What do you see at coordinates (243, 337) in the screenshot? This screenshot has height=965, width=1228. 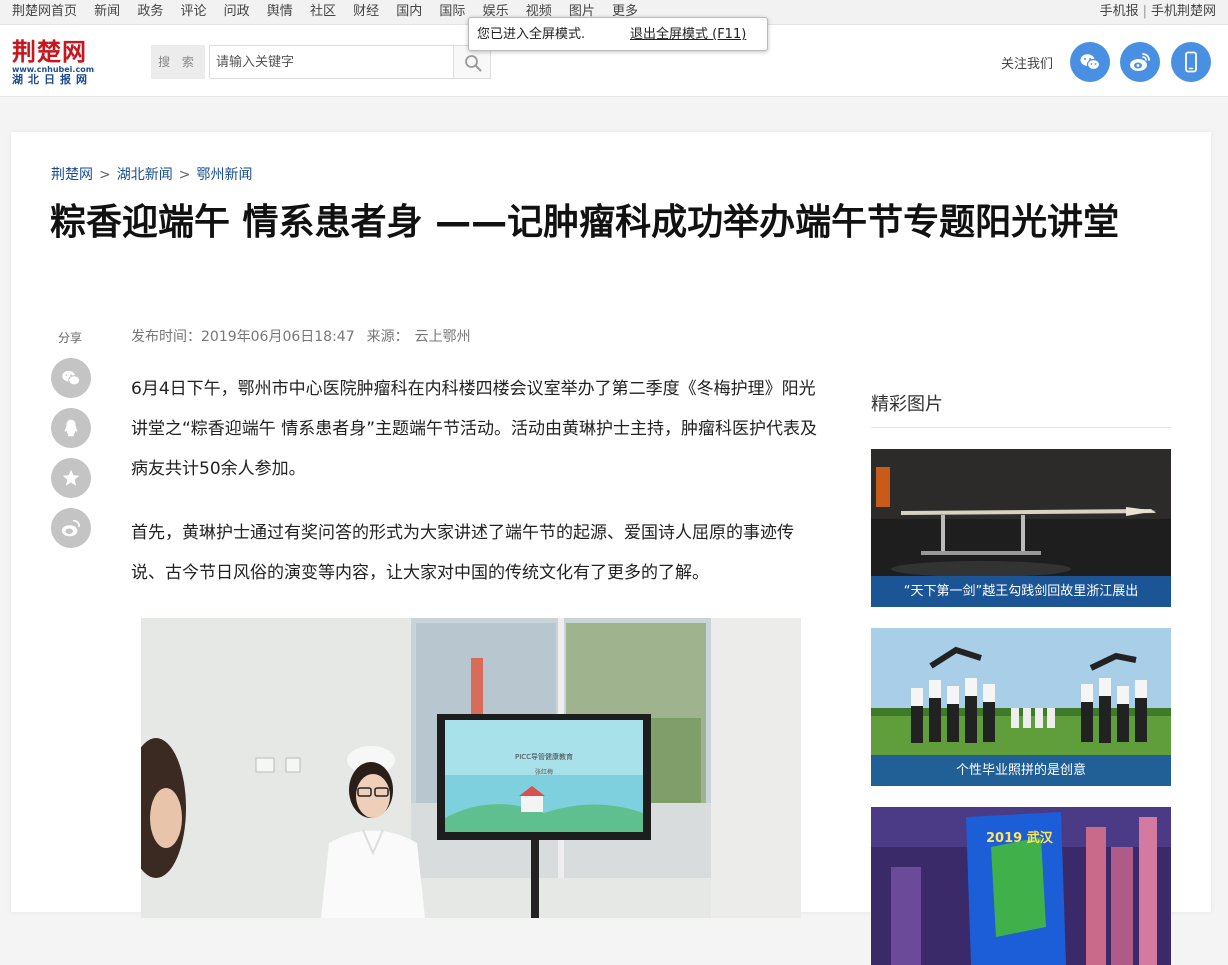 I see `publish-time: 发布时间：2019年06月06日18:47` at bounding box center [243, 337].